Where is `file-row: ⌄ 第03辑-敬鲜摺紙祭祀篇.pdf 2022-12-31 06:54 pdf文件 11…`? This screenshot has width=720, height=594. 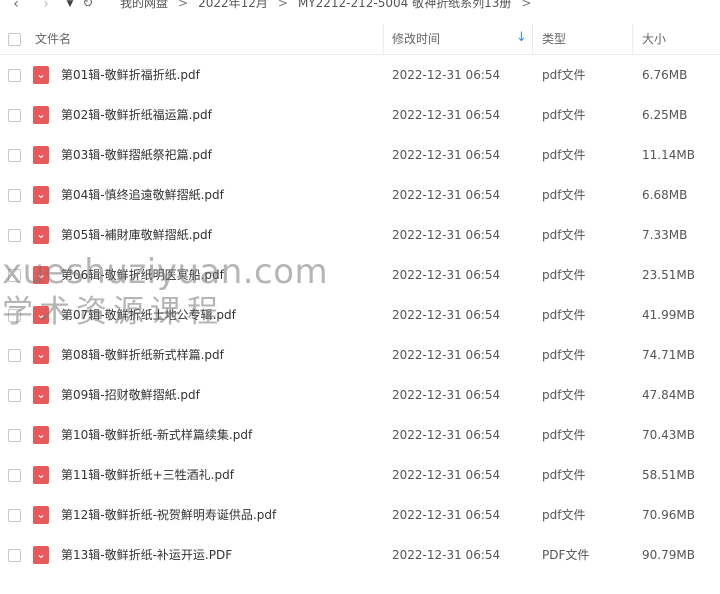
file-row: ⌄ 第03辑-敬鲜摺紙祭祀篇.pdf 2022-12-31 06:54 pdf文件 11… is located at coordinates (360, 155).